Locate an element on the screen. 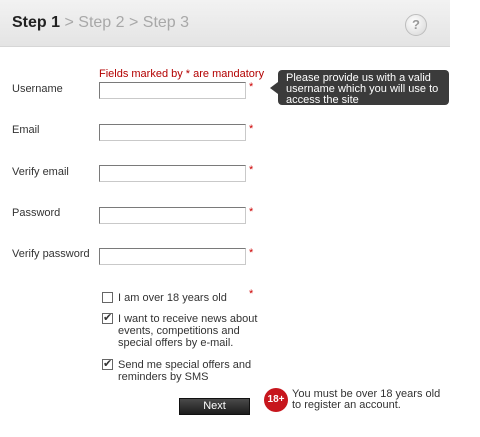  step-2: Step 2 is located at coordinates (101, 22).